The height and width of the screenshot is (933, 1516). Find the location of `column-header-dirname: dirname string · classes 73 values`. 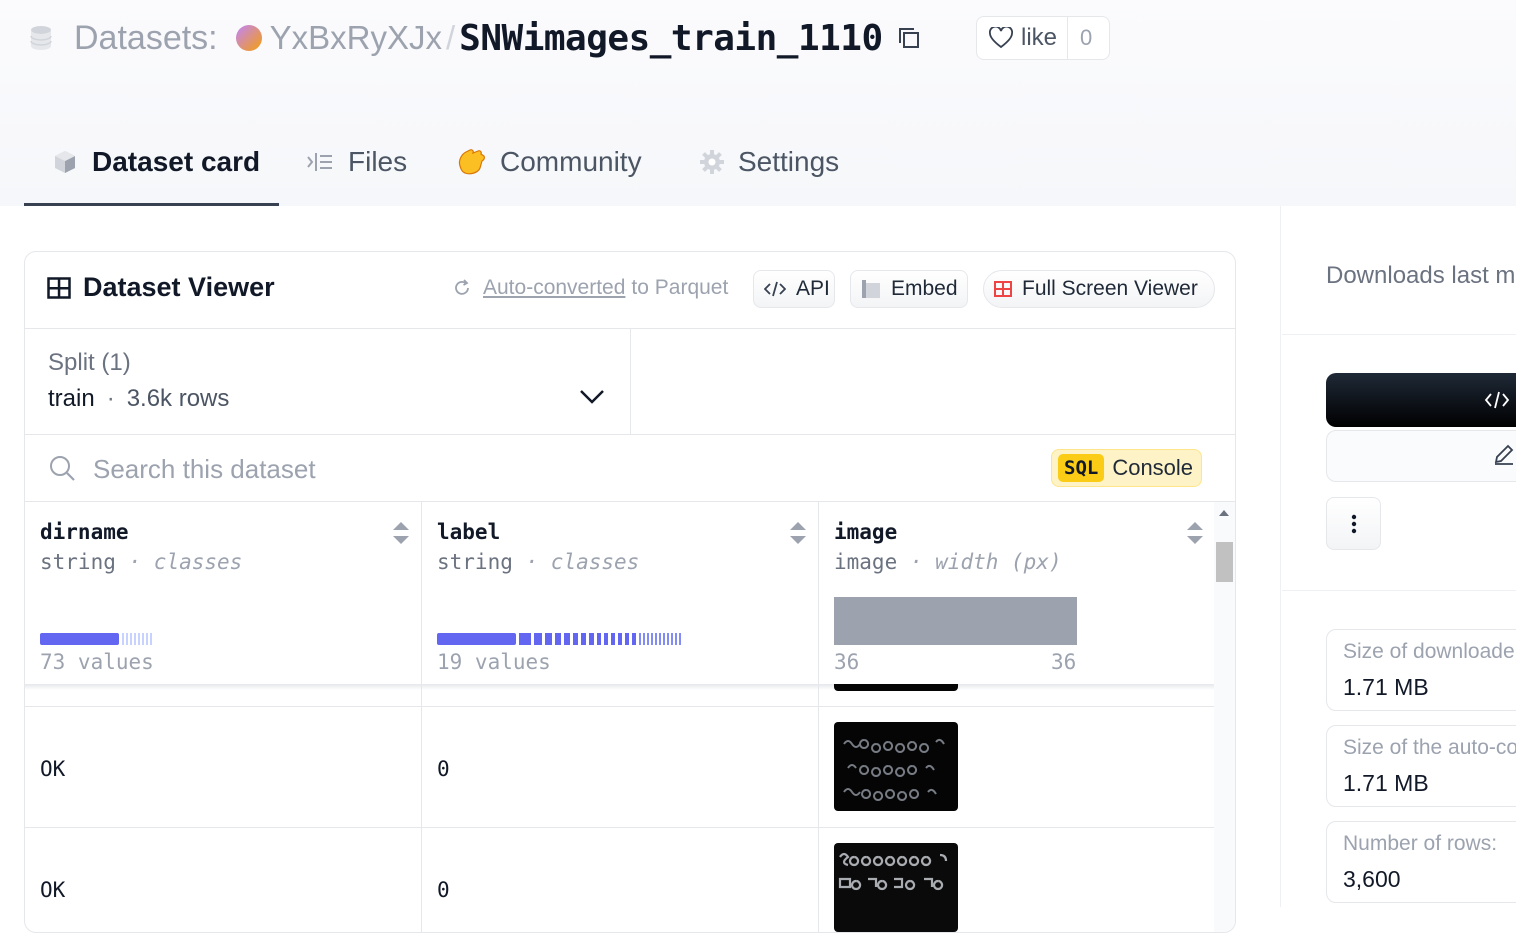

column-header-dirname: dirname string · classes 73 values is located at coordinates (223, 593).